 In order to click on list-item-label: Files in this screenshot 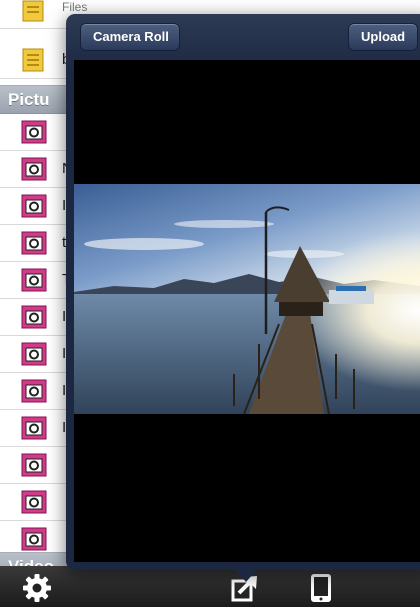, I will do `click(75, 7)`.